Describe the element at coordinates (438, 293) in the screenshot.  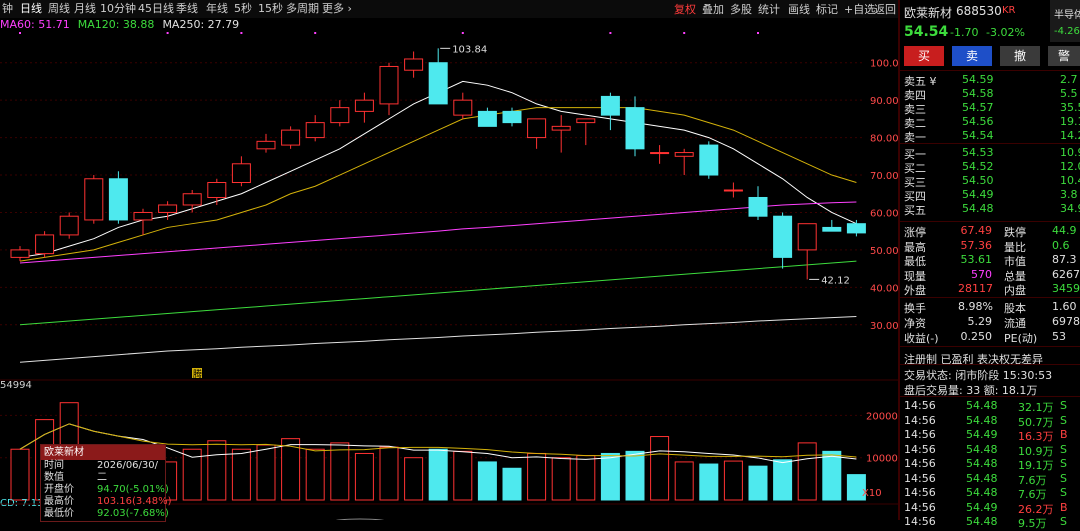
I see `ma-line-ma120` at that location.